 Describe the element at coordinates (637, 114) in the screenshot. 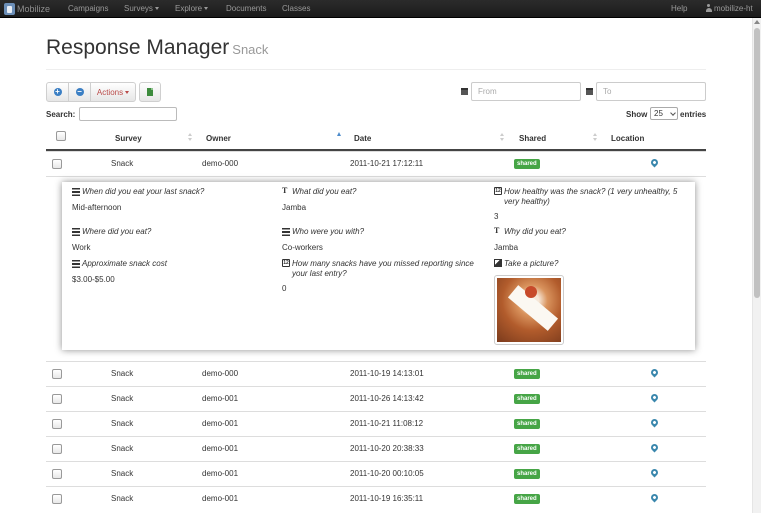

I see `show-label: Show` at that location.